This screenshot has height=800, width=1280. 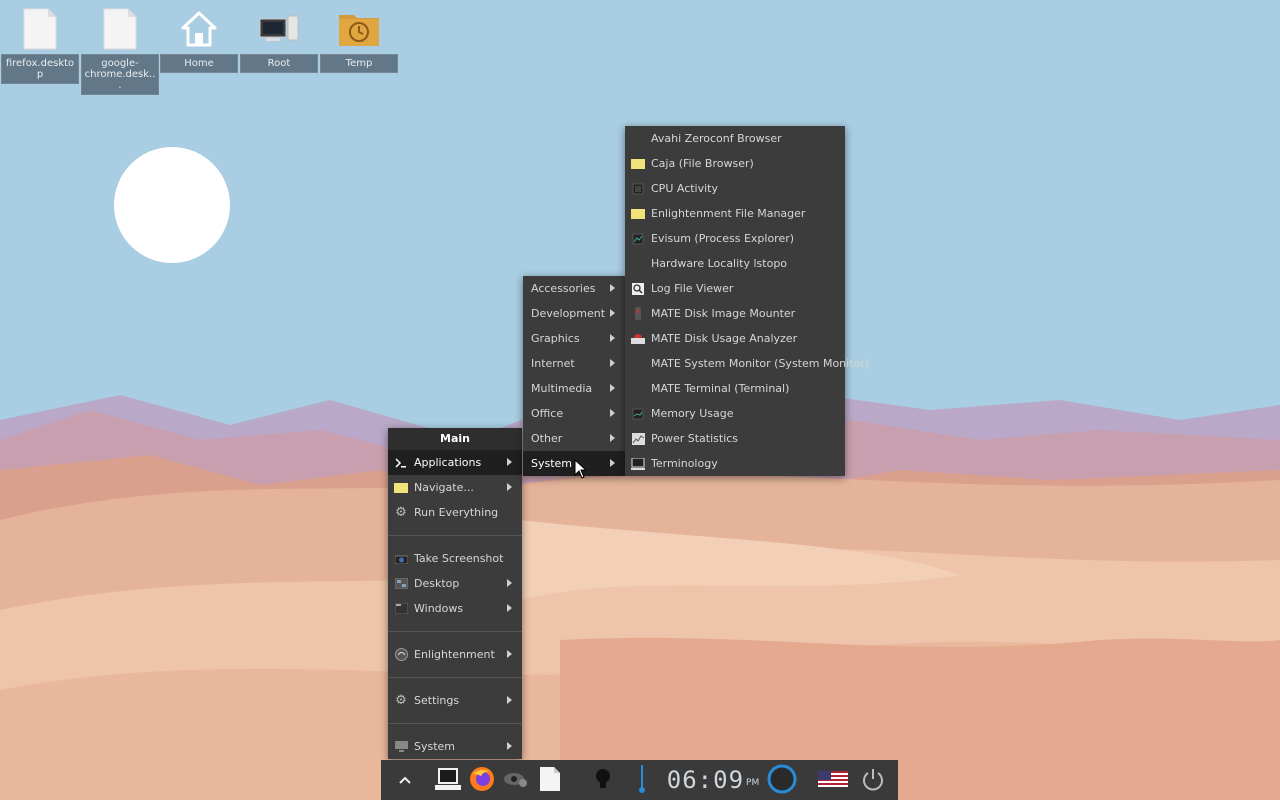 What do you see at coordinates (702, 163) in the screenshot?
I see `menu-item-label: Caja (File Browser)` at bounding box center [702, 163].